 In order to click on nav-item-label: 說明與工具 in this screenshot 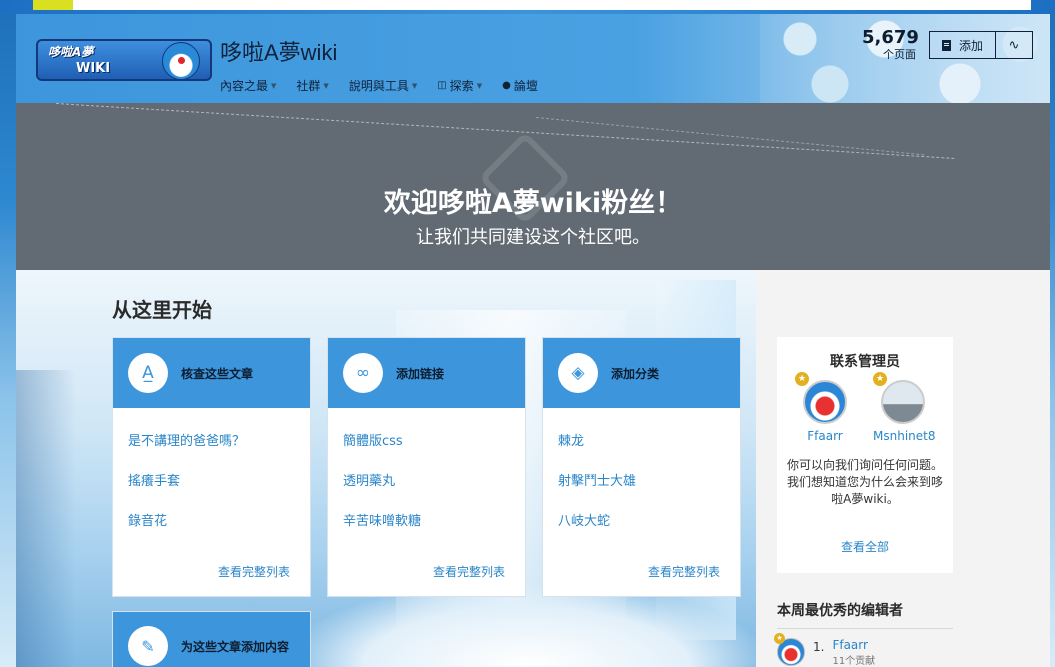, I will do `click(378, 86)`.